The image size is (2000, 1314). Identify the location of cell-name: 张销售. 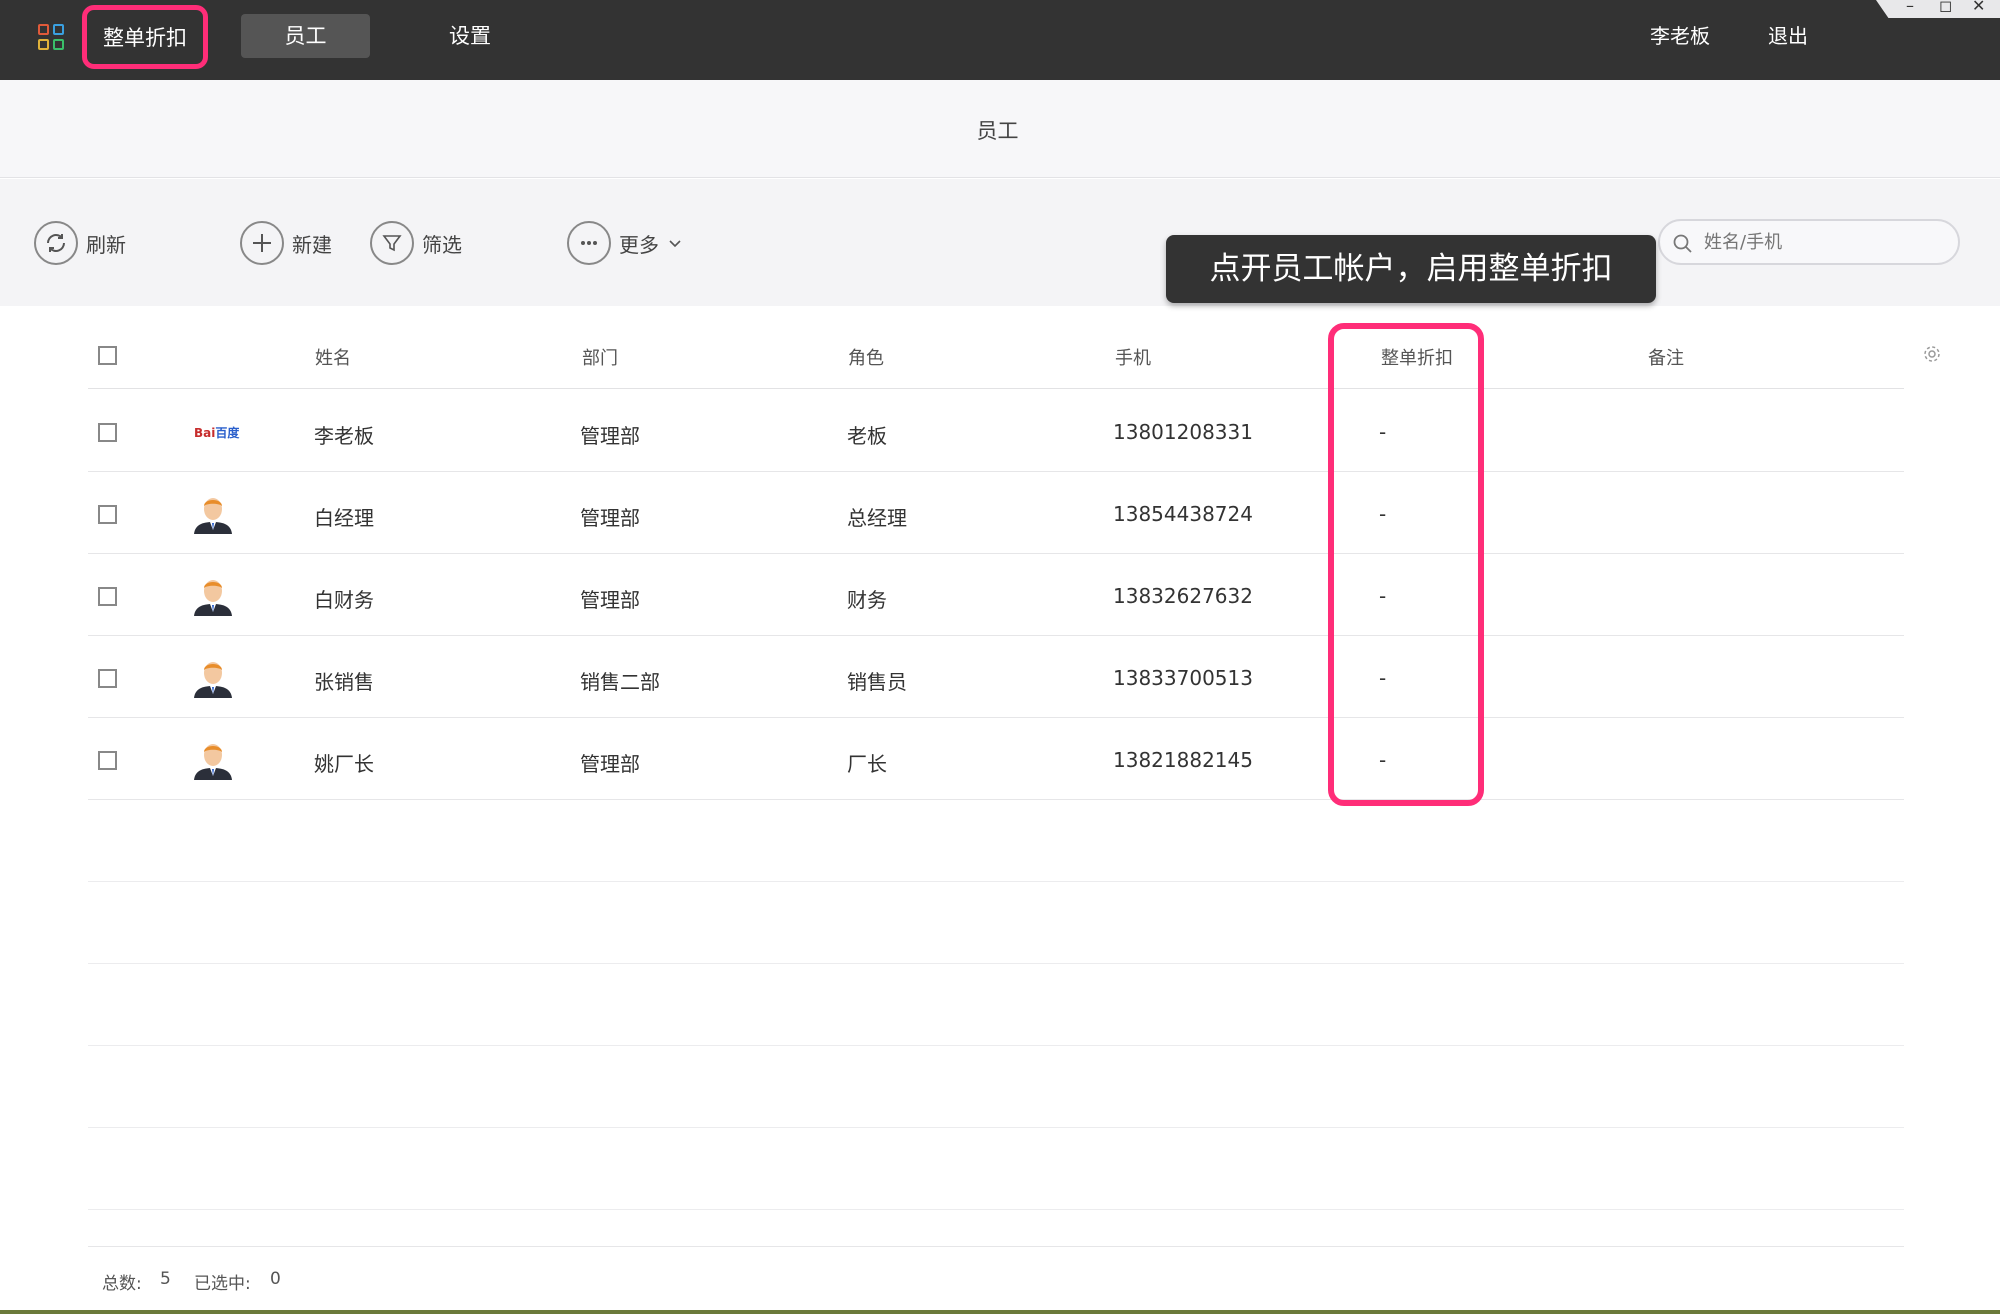
(344, 682).